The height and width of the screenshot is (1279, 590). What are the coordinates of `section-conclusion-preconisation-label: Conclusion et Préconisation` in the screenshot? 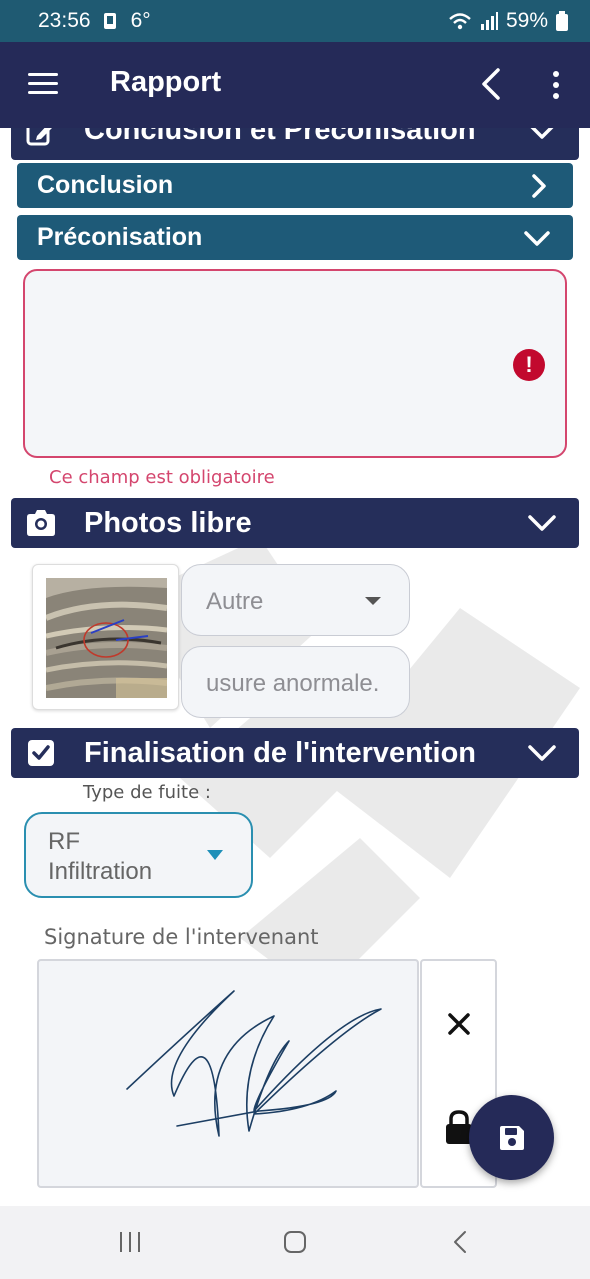 It's located at (280, 137).